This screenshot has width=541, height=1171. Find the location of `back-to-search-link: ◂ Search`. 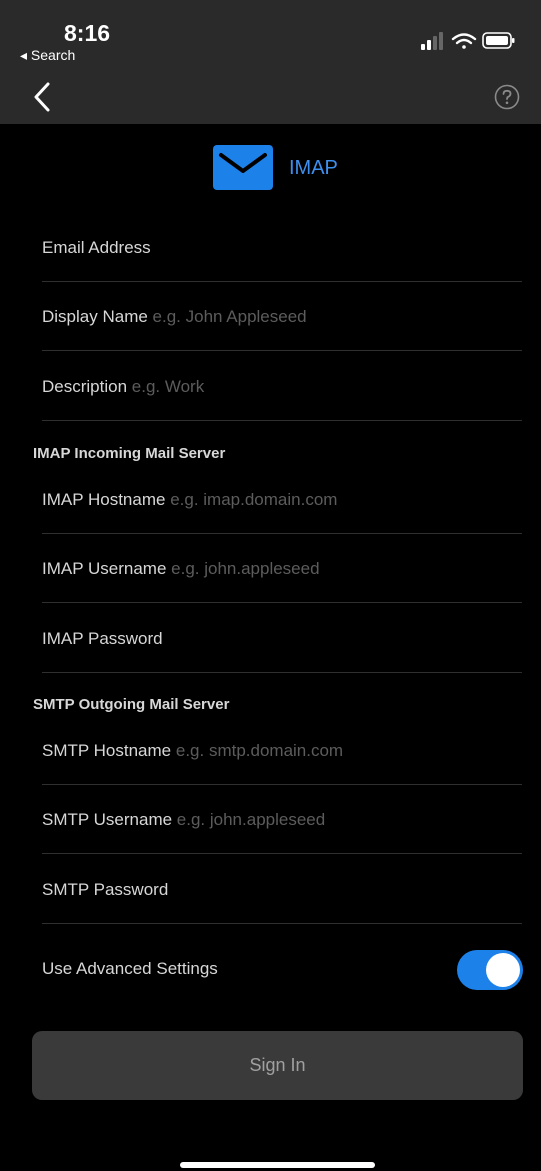

back-to-search-link: ◂ Search is located at coordinates (47, 55).